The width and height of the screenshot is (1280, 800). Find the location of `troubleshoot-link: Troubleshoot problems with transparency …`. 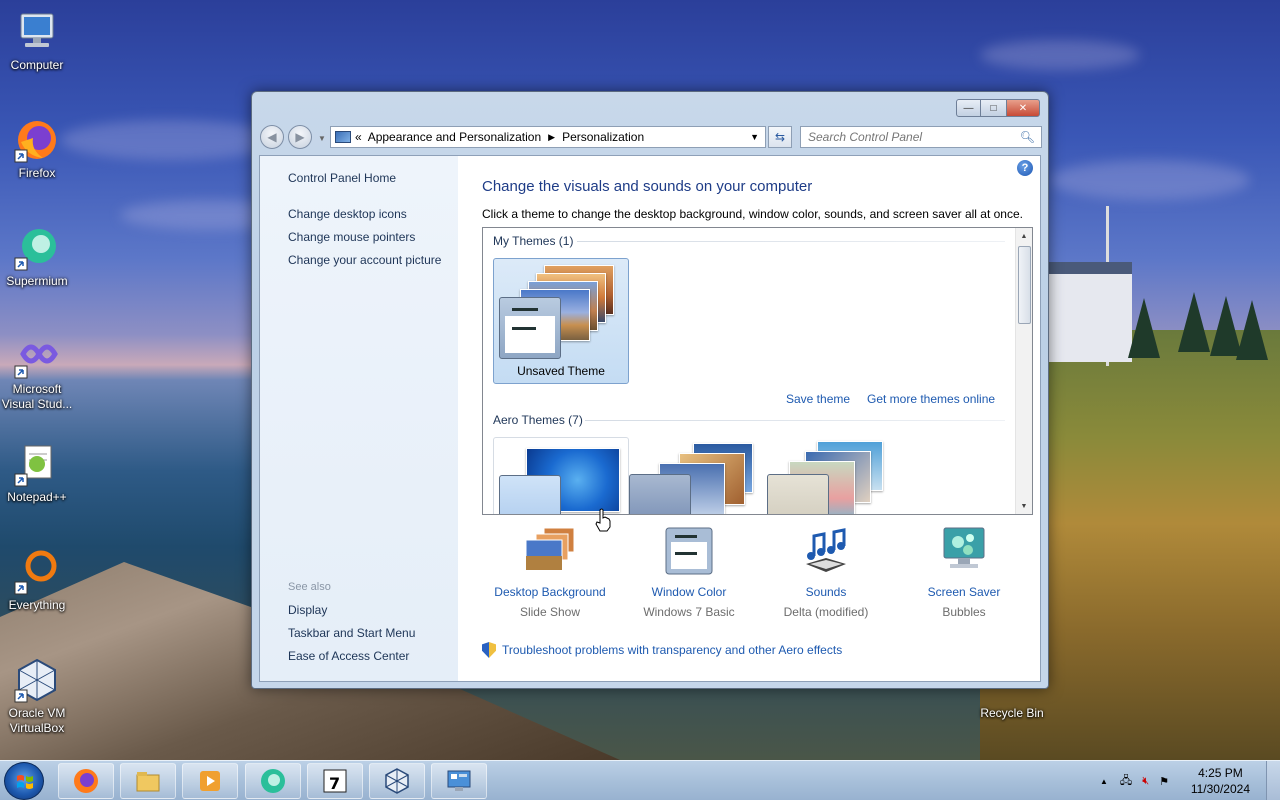

troubleshoot-link: Troubleshoot problems with transparency … is located at coordinates (662, 650).